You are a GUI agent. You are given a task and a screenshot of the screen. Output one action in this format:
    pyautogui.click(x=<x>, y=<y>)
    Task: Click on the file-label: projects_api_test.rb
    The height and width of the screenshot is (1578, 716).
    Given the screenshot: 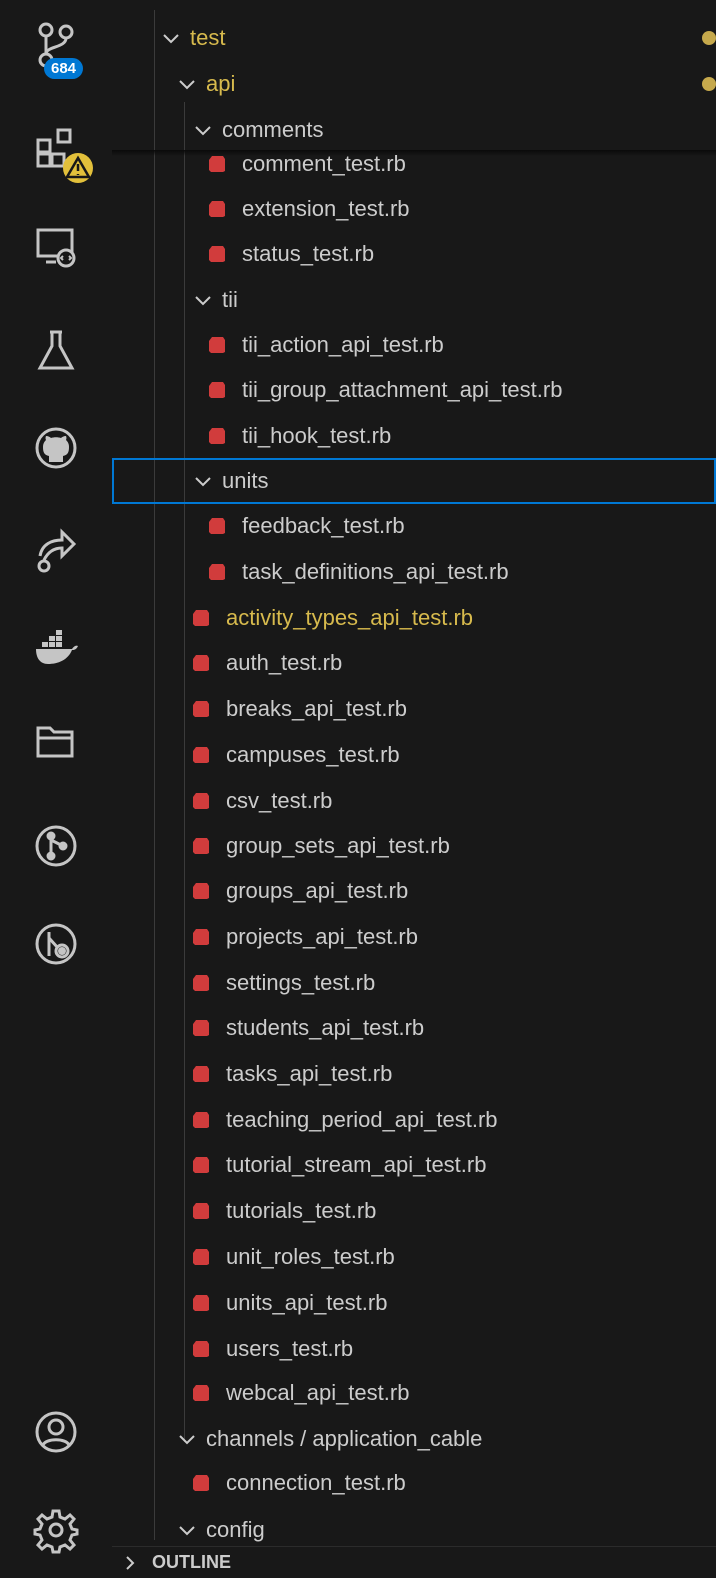 What is the action you would take?
    pyautogui.click(x=322, y=936)
    